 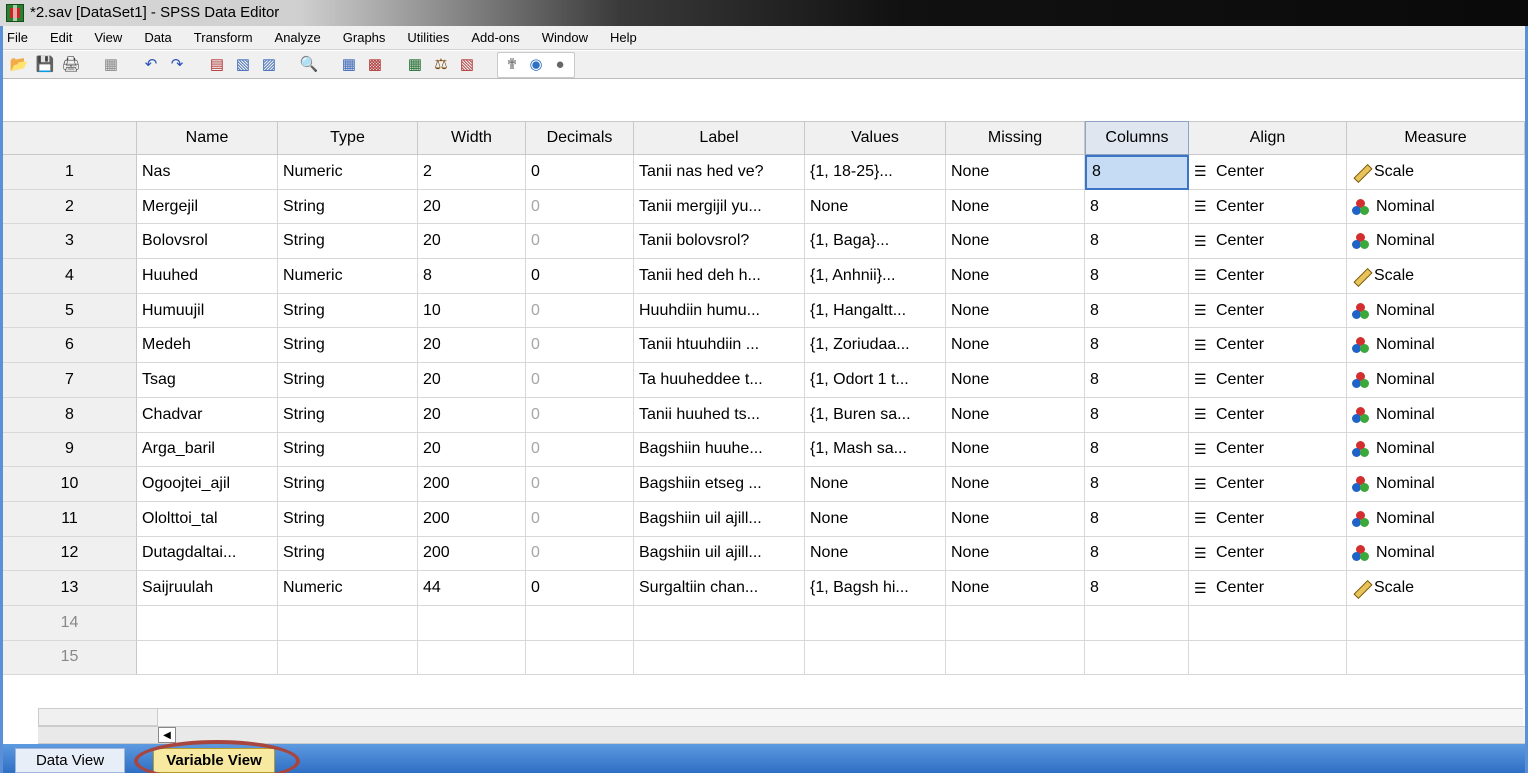 What do you see at coordinates (719, 138) in the screenshot?
I see `header-label: Label` at bounding box center [719, 138].